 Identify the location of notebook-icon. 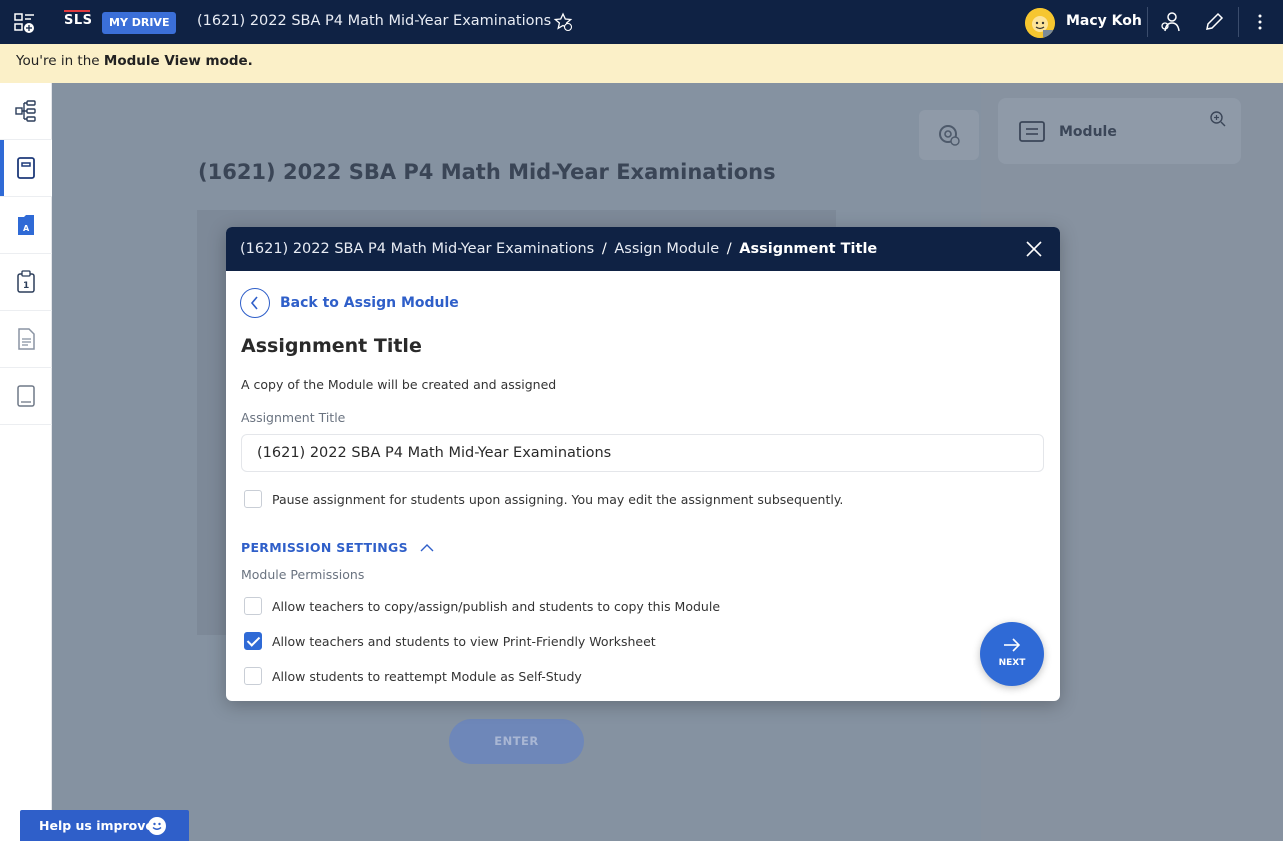
(26, 396).